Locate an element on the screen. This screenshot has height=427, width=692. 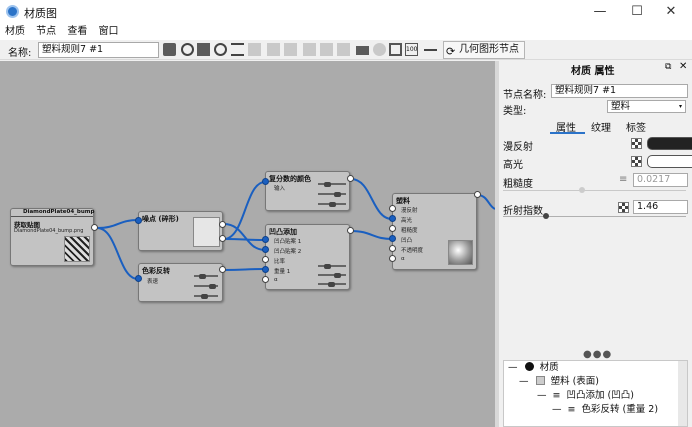
ior-field: 1.46 is located at coordinates (660, 207).